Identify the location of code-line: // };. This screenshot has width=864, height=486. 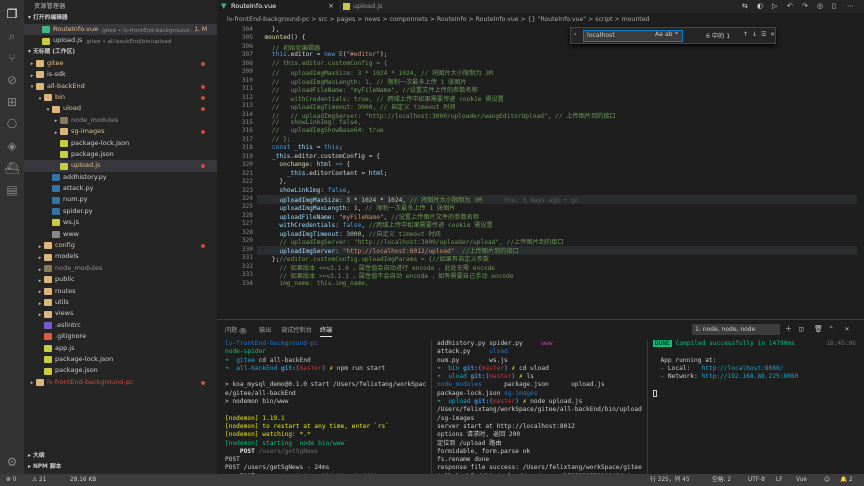
(274, 139).